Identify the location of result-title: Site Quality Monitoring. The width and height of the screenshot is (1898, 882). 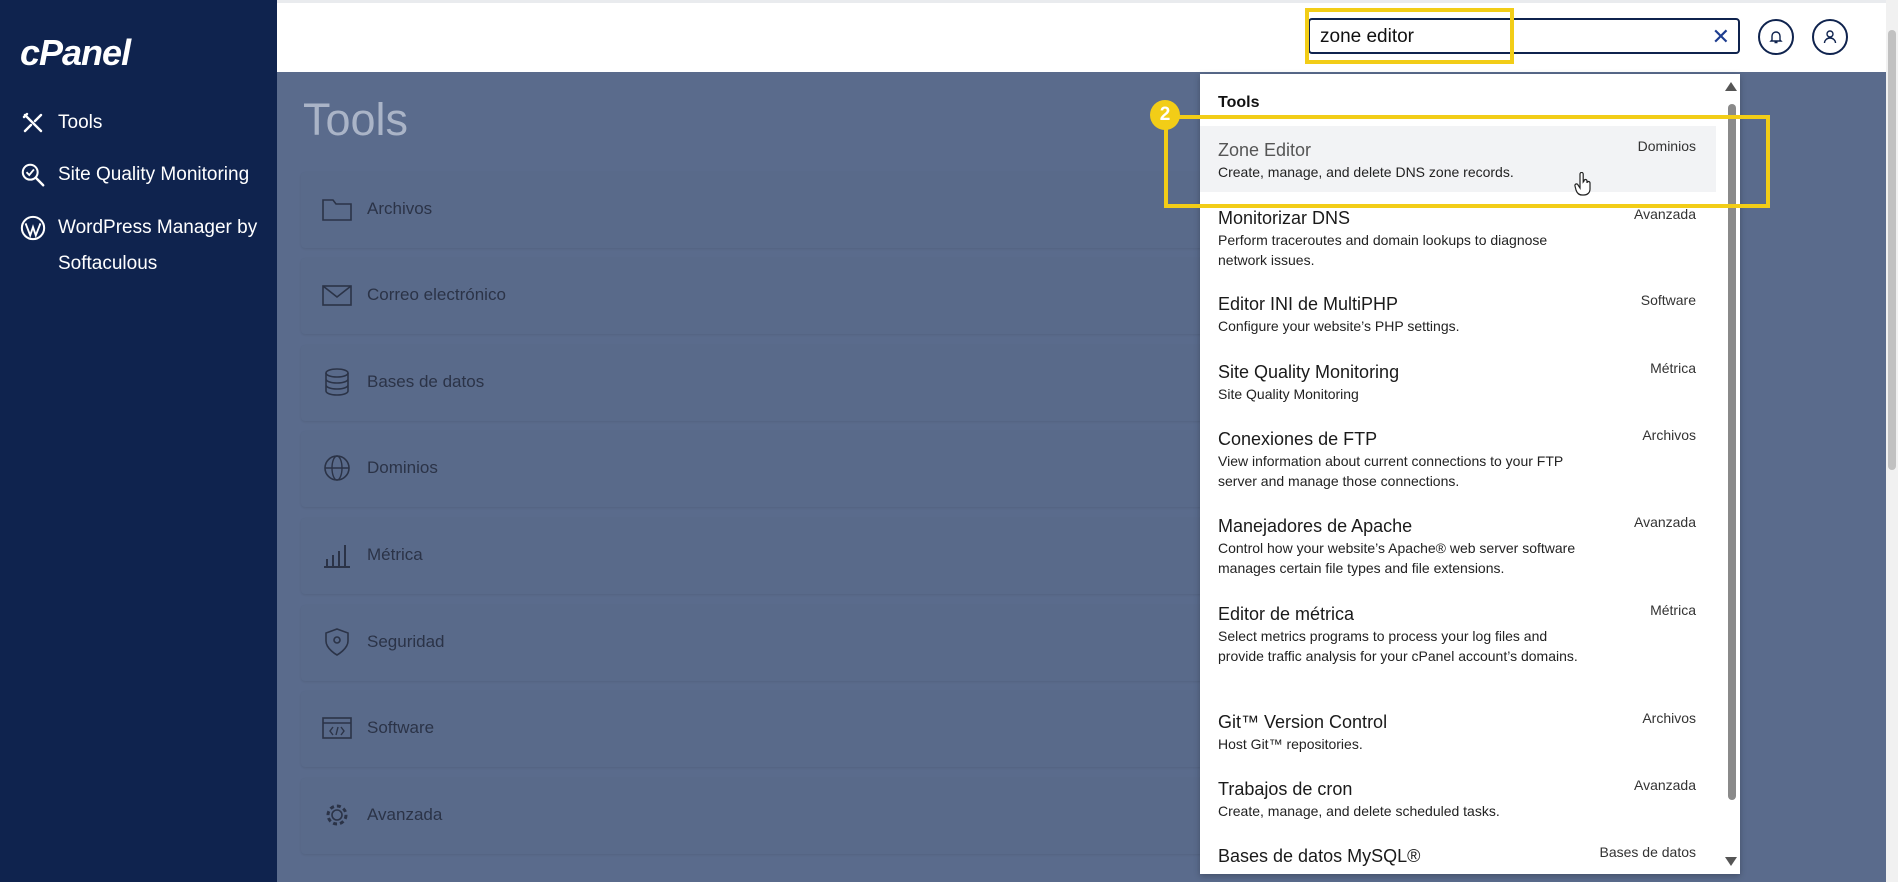
(1309, 372).